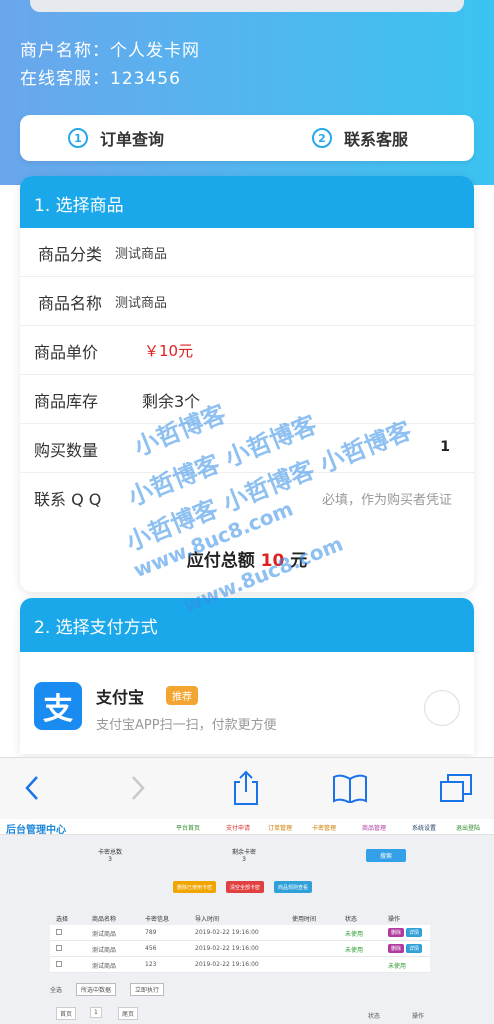 This screenshot has width=494, height=1024. I want to click on price-row: 商品单价 ￥10元, so click(247, 350).